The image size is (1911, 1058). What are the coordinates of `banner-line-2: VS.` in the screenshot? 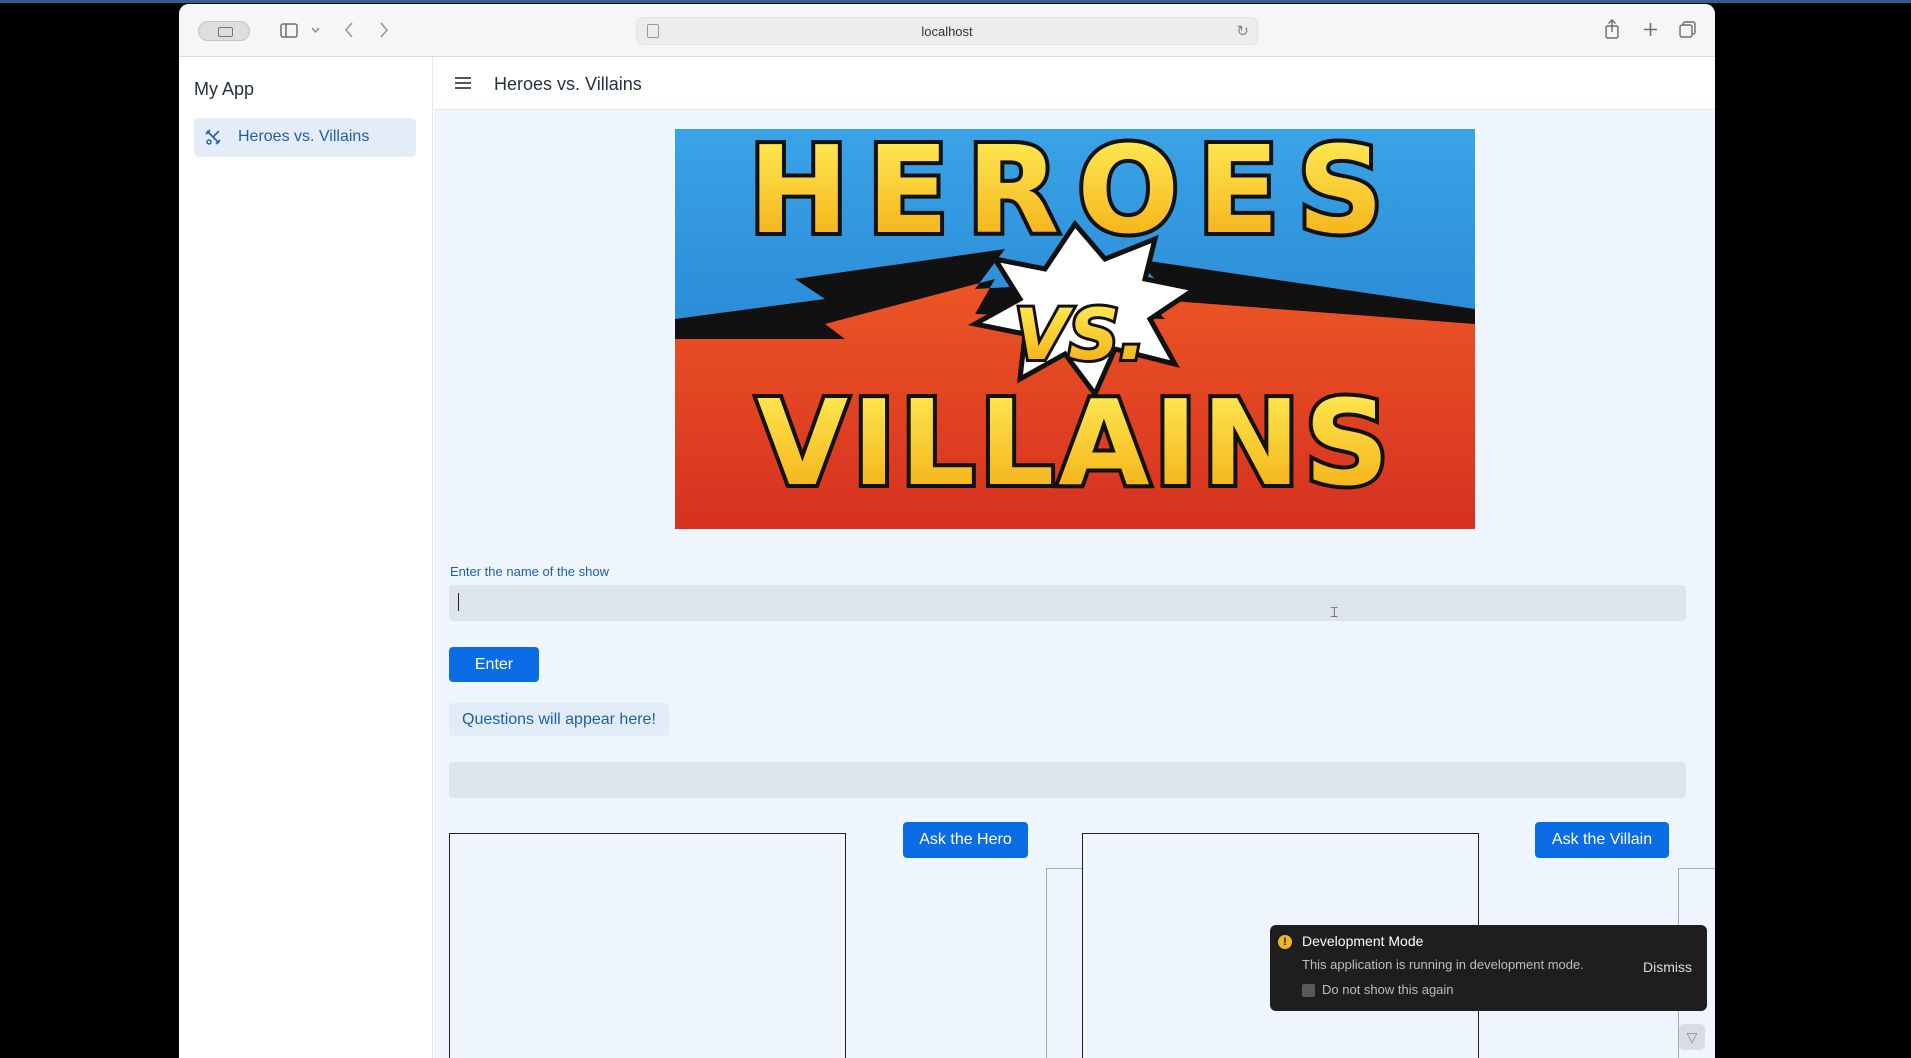 It's located at (1079, 335).